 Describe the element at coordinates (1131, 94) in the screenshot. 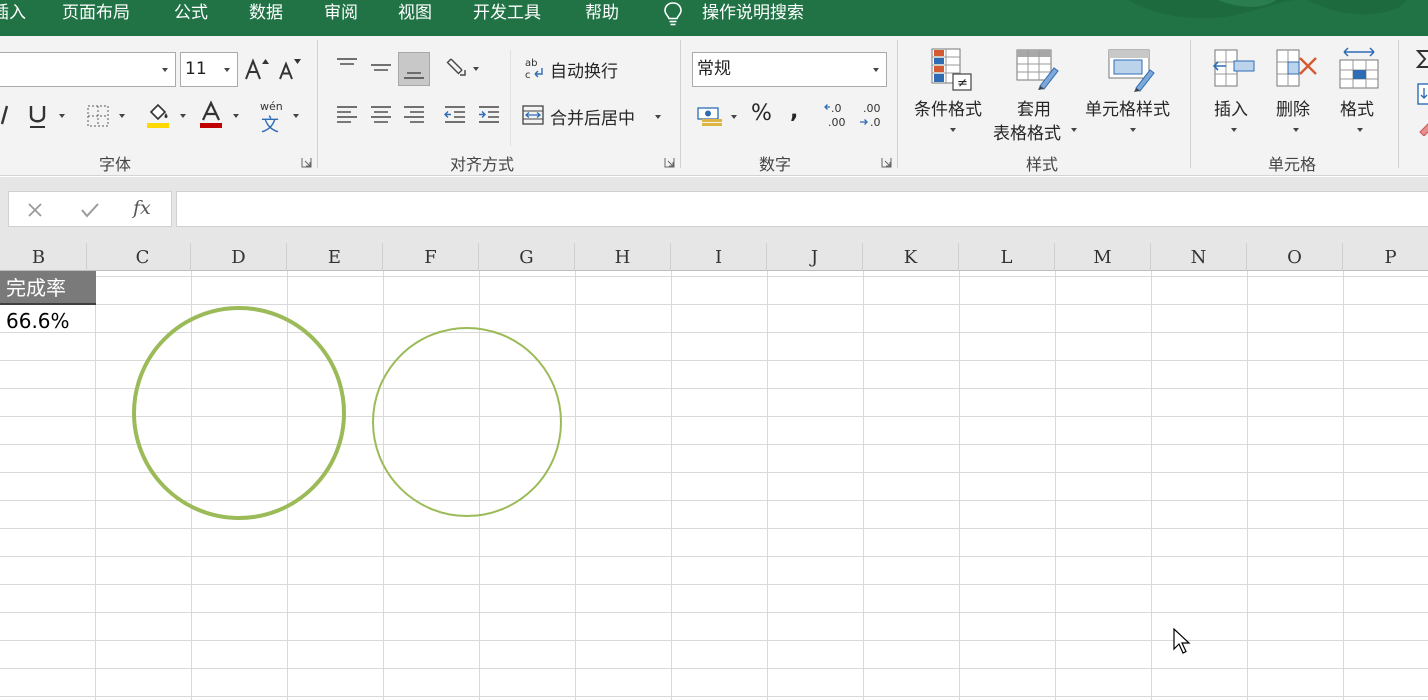

I see `cell-styles-button: 单元格样式` at that location.